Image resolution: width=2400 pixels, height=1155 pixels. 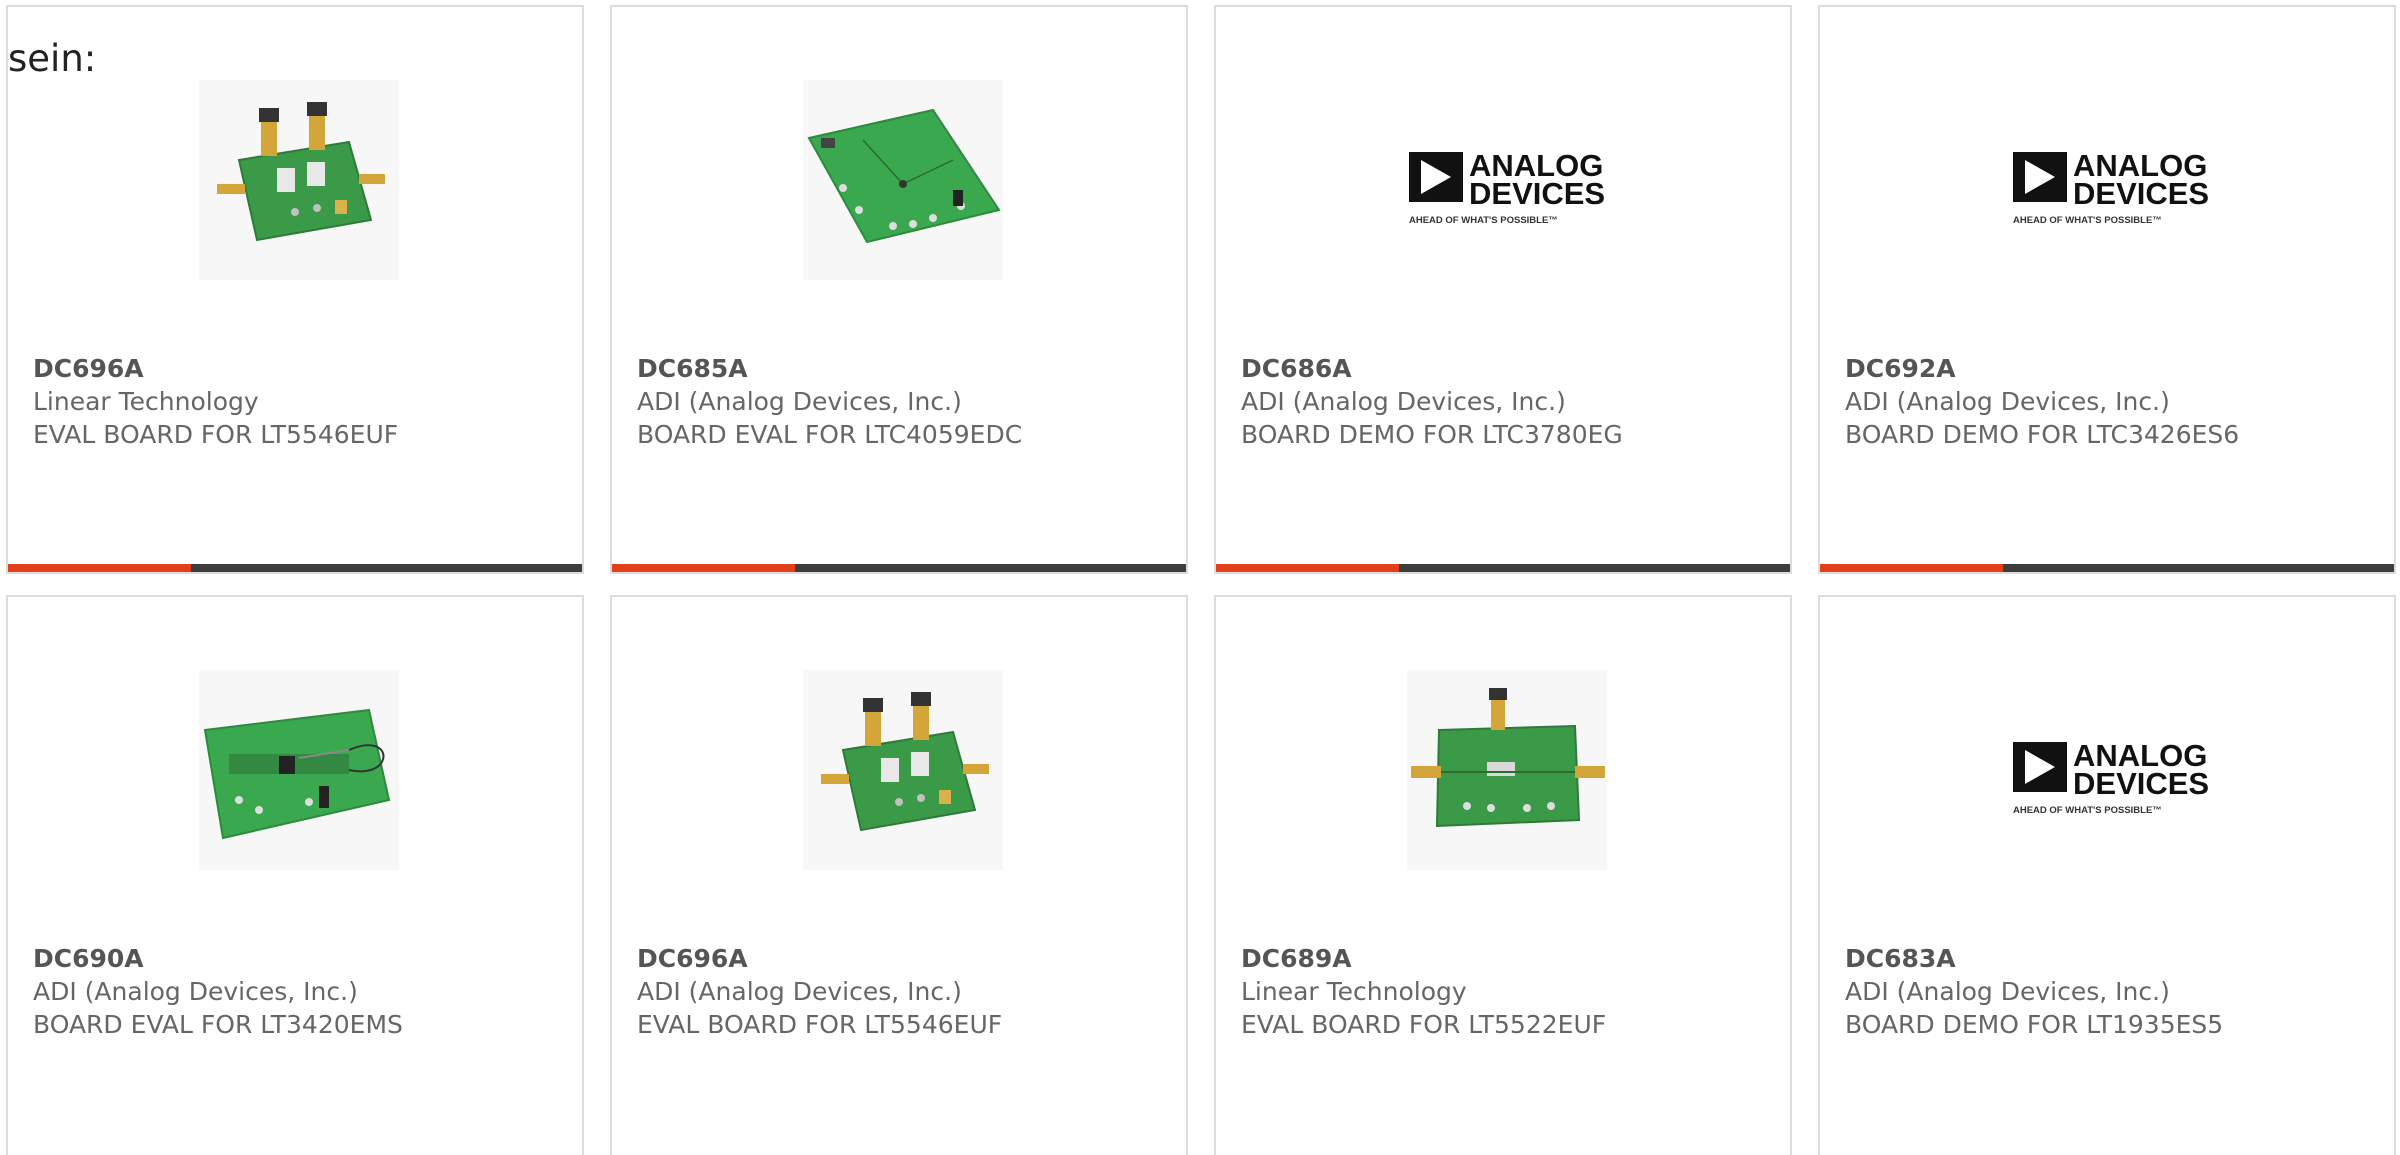 What do you see at coordinates (830, 434) in the screenshot?
I see `description: BOARD EVAL FOR LTC4059EDC` at bounding box center [830, 434].